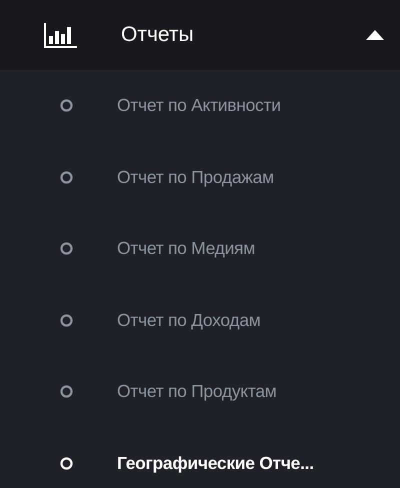 The width and height of the screenshot is (400, 488). Describe the element at coordinates (60, 35) in the screenshot. I see `bar-chart-icon` at that location.